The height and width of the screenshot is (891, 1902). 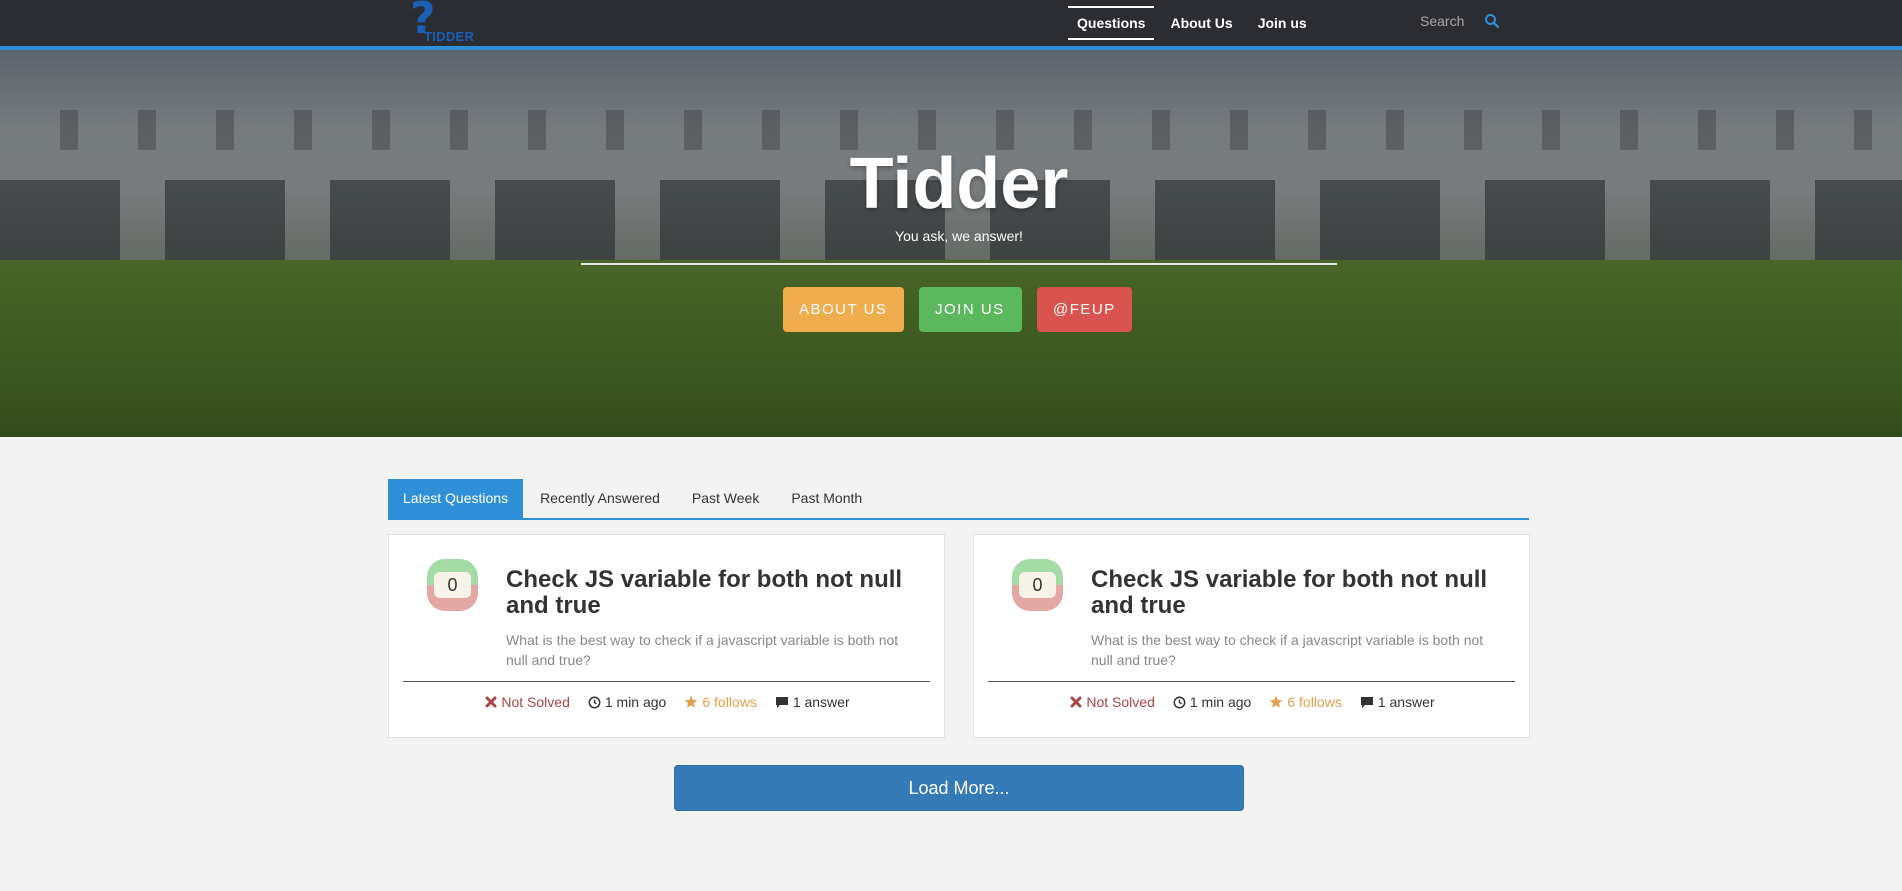 I want to click on navbar: ? TIDDER Questions About Us Join us, so click(x=951, y=25).